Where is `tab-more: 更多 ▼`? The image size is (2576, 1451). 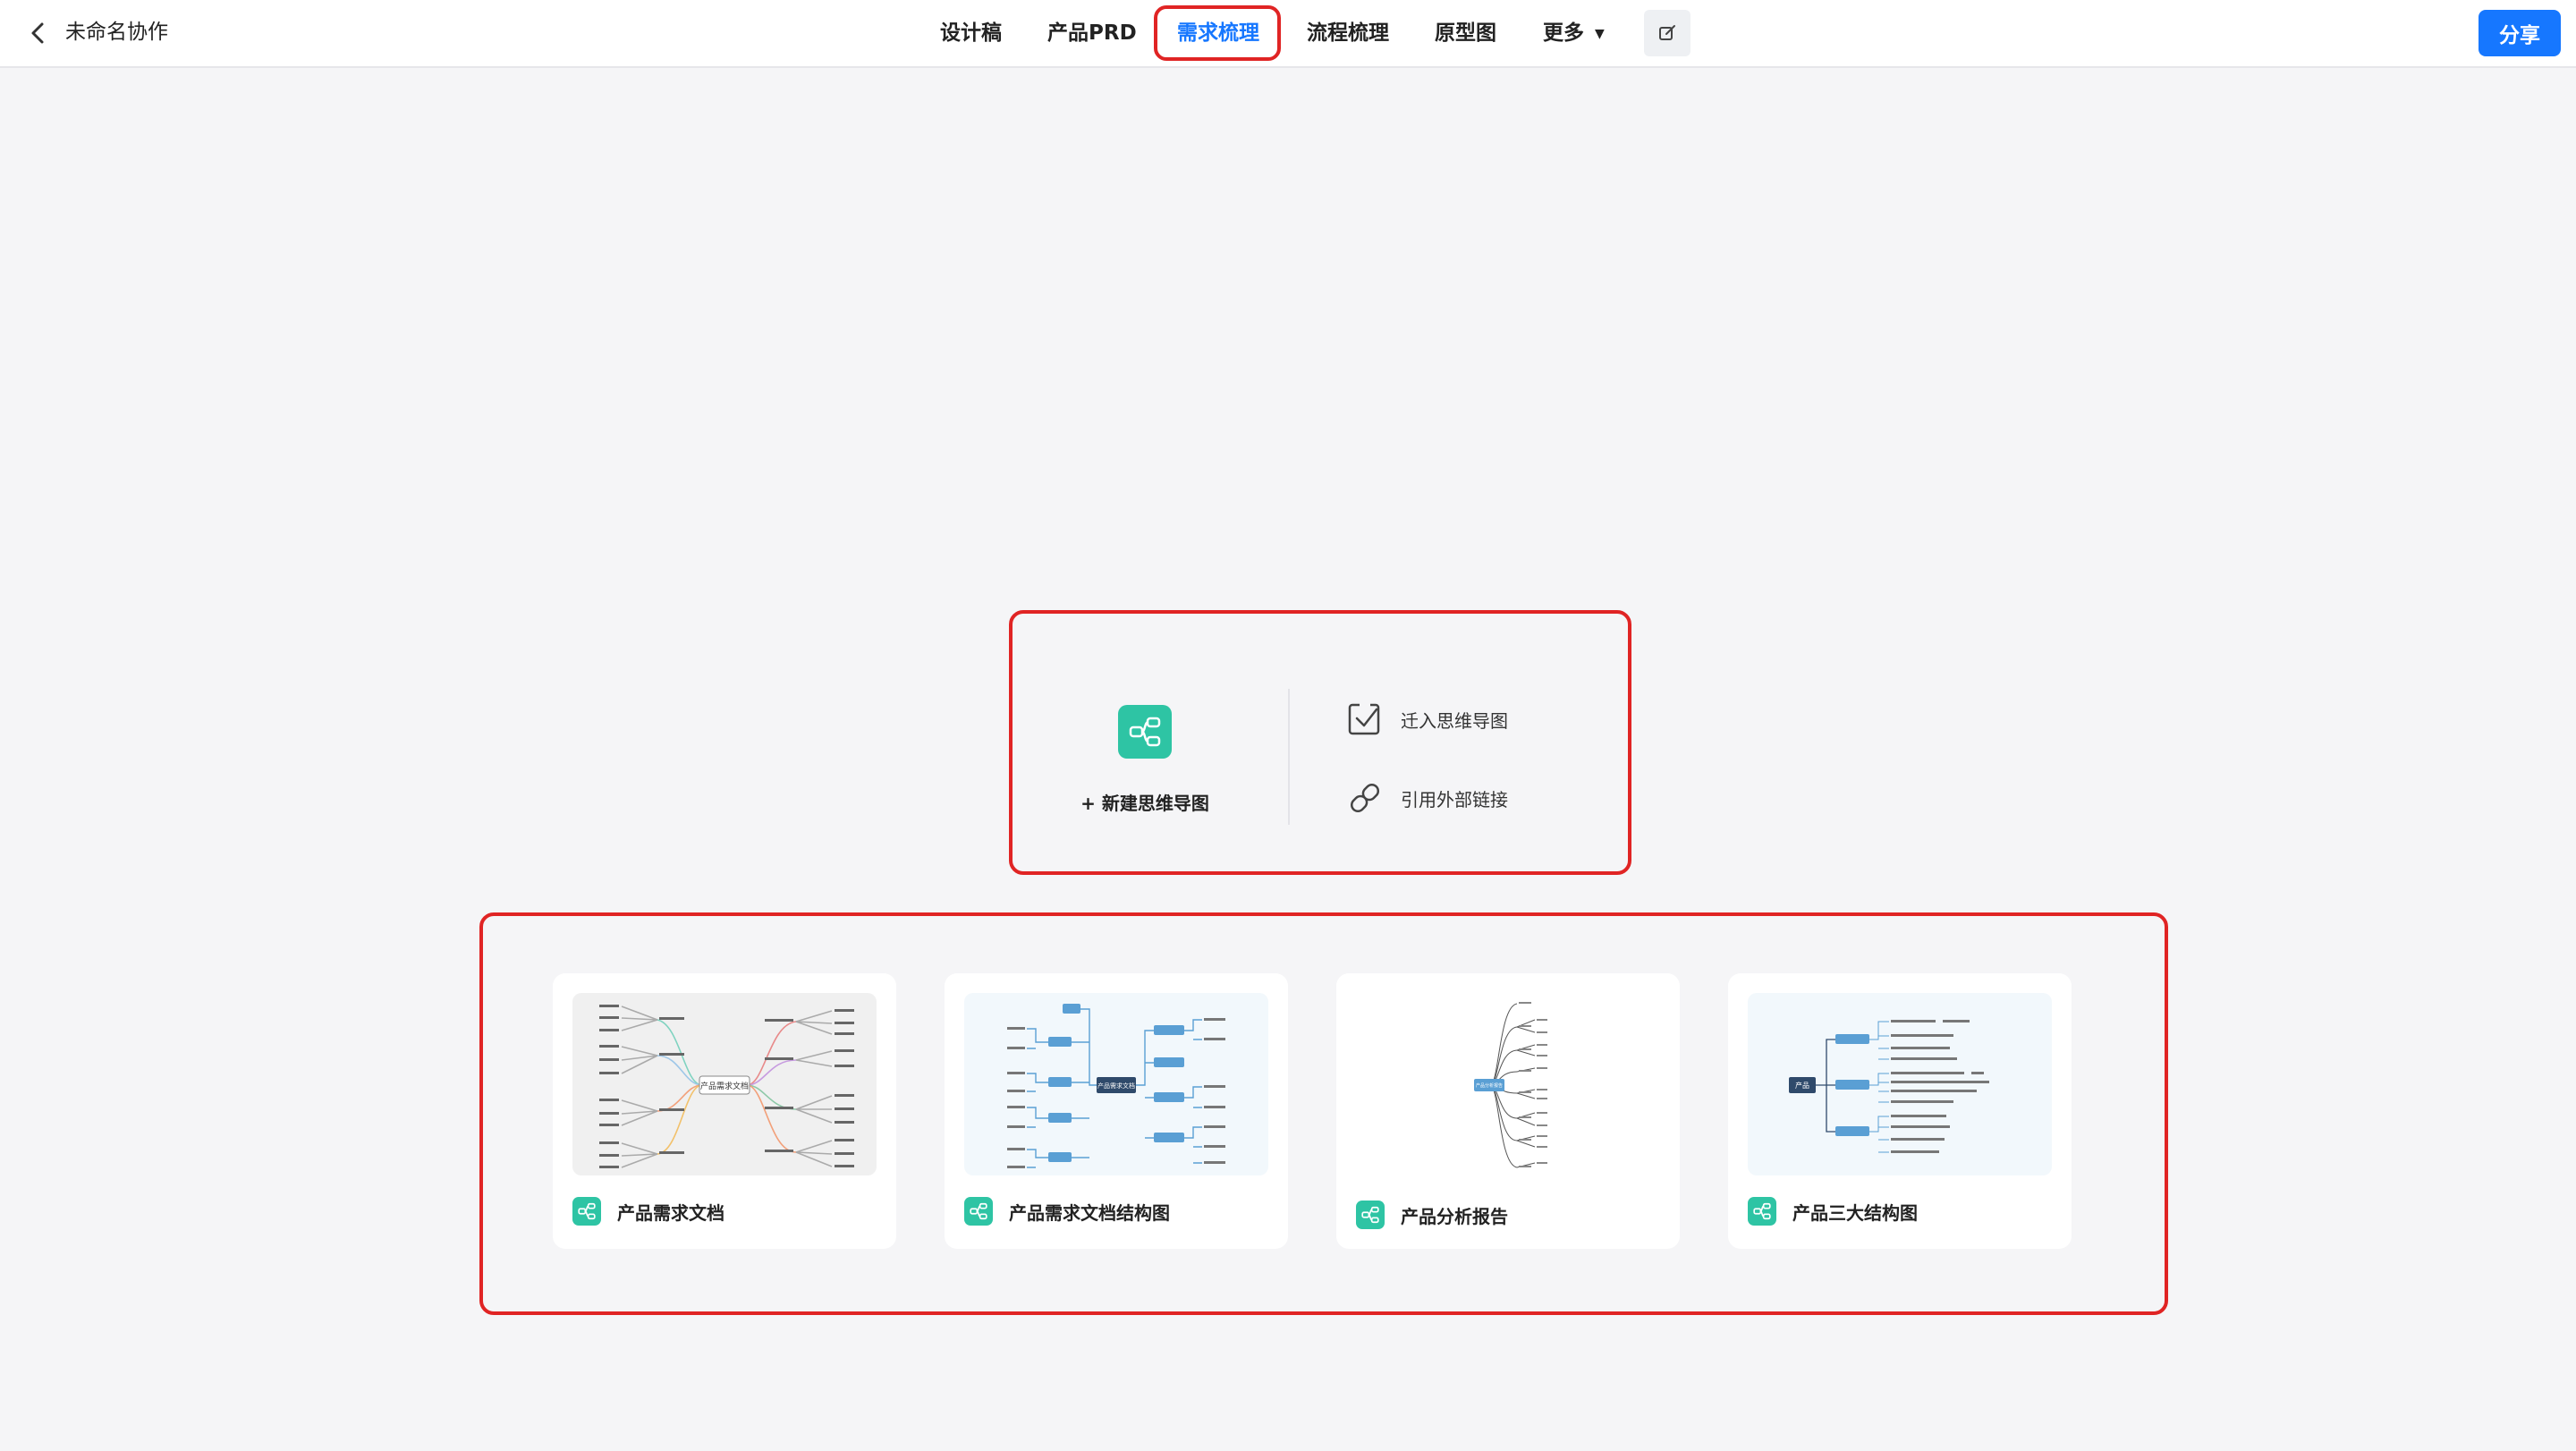 tab-more: 更多 ▼ is located at coordinates (1574, 33).